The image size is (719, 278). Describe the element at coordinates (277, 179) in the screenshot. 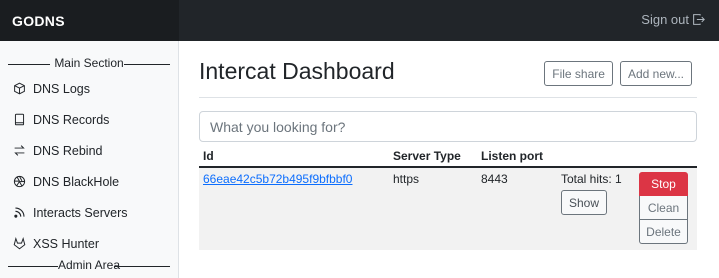

I see `server-id-link: 66eae42c5b72b495f9bfbbf0` at that location.